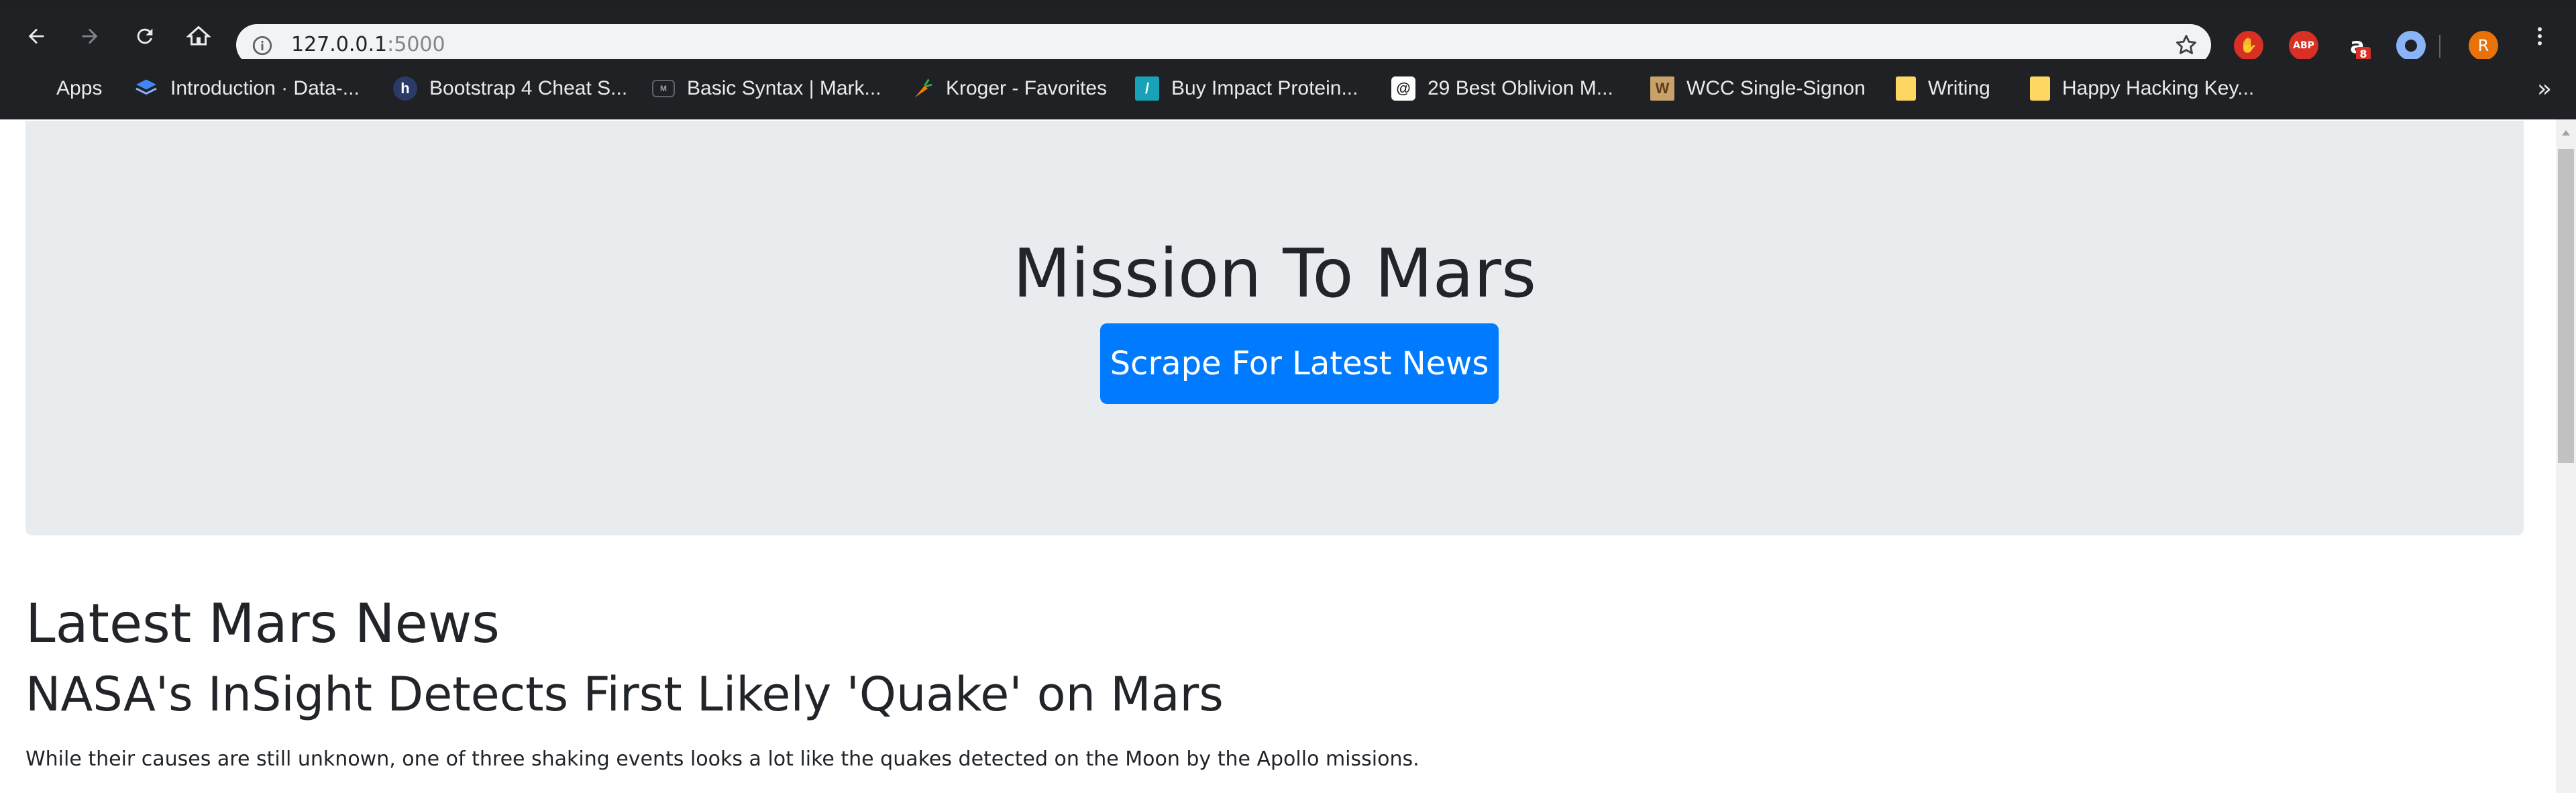  I want to click on carrot-icon, so click(922, 88).